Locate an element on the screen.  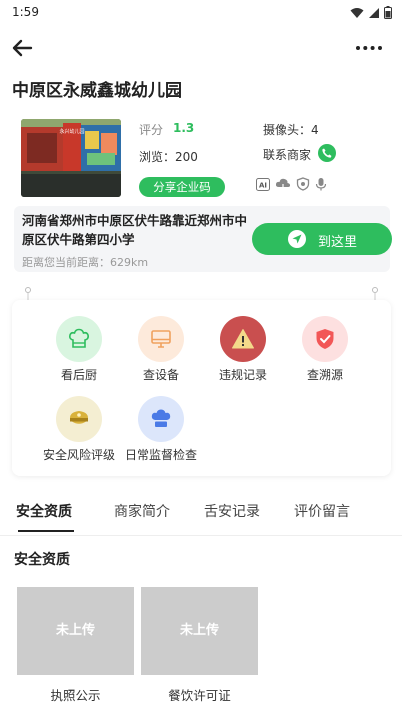
tab-safety-qualification: 安全资质 is located at coordinates (44, 511).